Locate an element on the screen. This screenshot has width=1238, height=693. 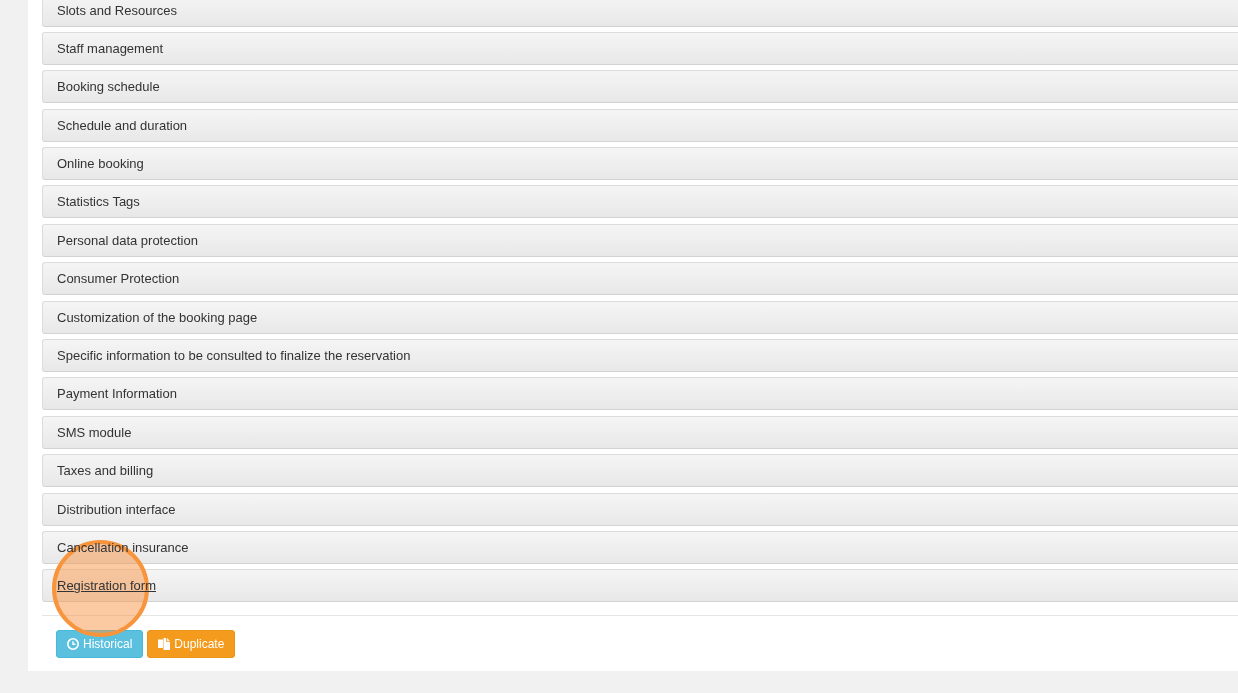
accordion-header: Staff management is located at coordinates (640, 48).